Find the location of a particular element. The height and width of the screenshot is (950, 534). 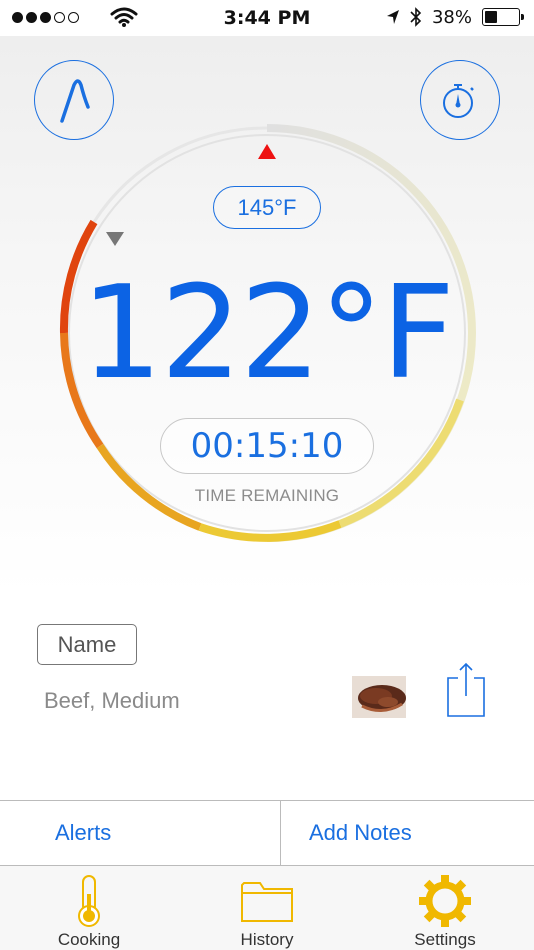

share-icon is located at coordinates (466, 689).